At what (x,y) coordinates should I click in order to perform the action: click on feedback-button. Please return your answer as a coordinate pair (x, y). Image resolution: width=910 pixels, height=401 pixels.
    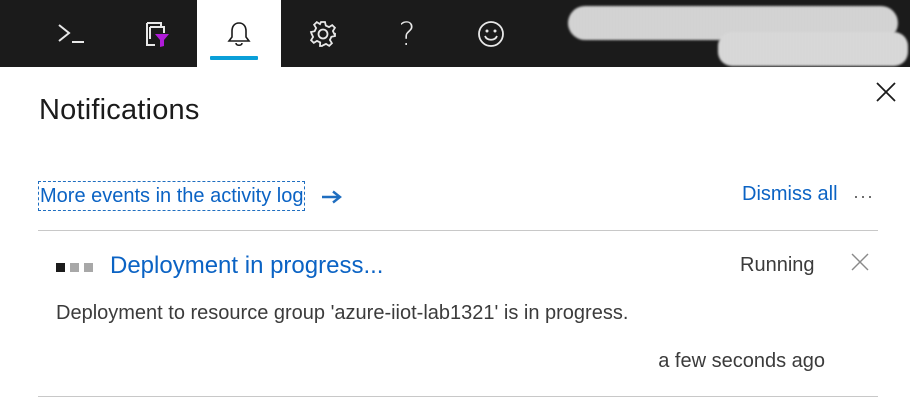
    Looking at the image, I should click on (491, 33).